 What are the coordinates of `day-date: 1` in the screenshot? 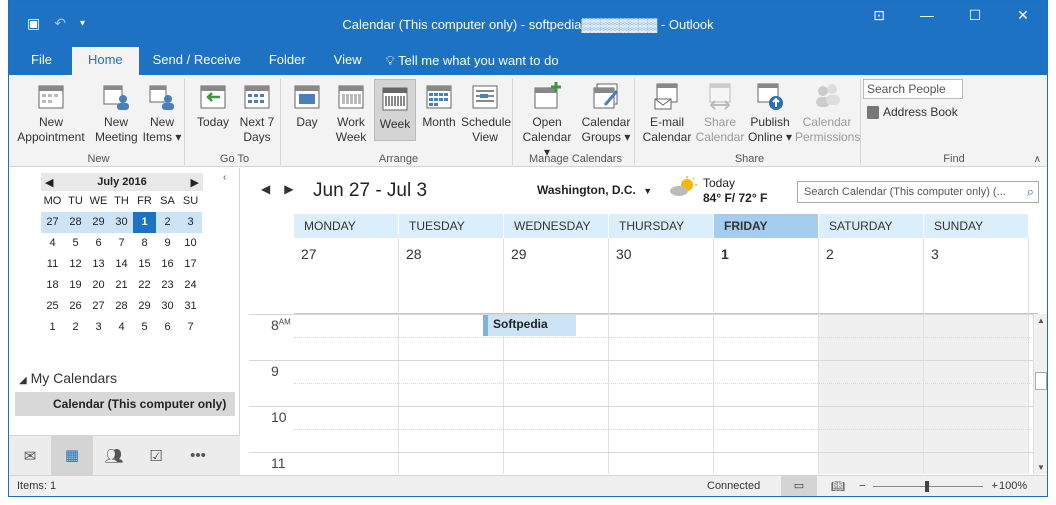 It's located at (766, 276).